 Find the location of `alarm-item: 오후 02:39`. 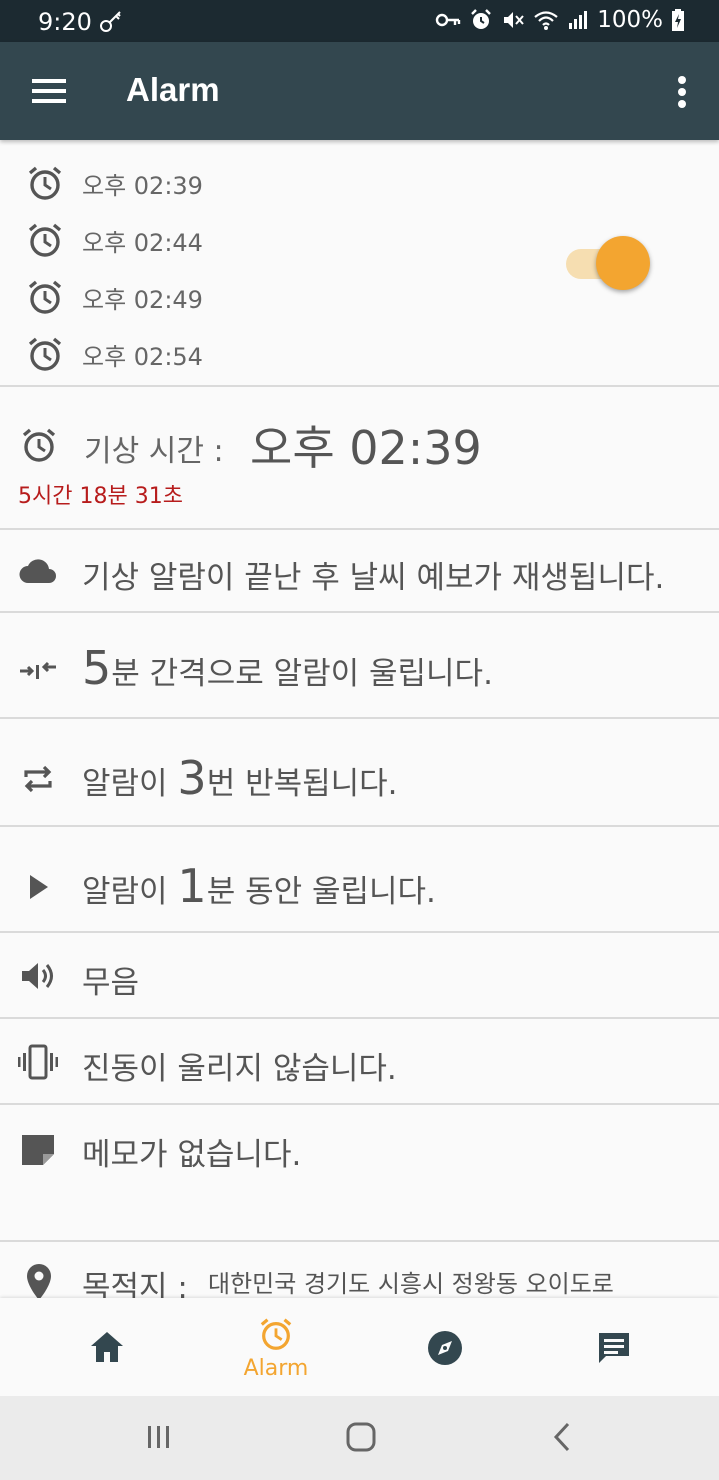

alarm-item: 오후 02:39 is located at coordinates (114, 183).